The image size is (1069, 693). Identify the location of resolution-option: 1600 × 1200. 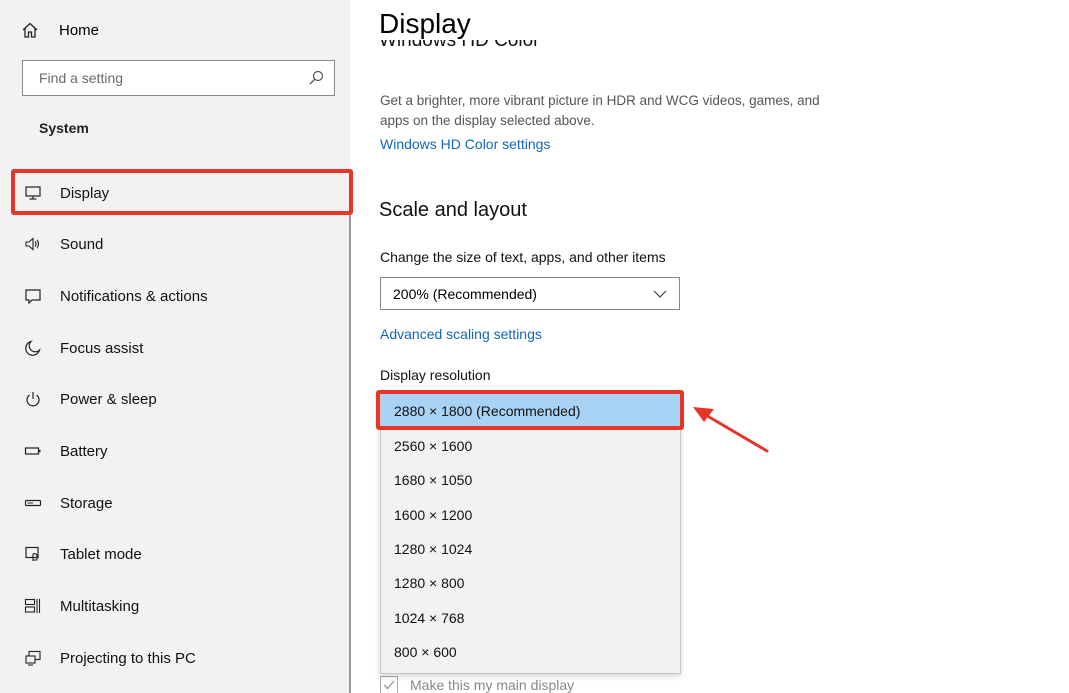
(530, 515).